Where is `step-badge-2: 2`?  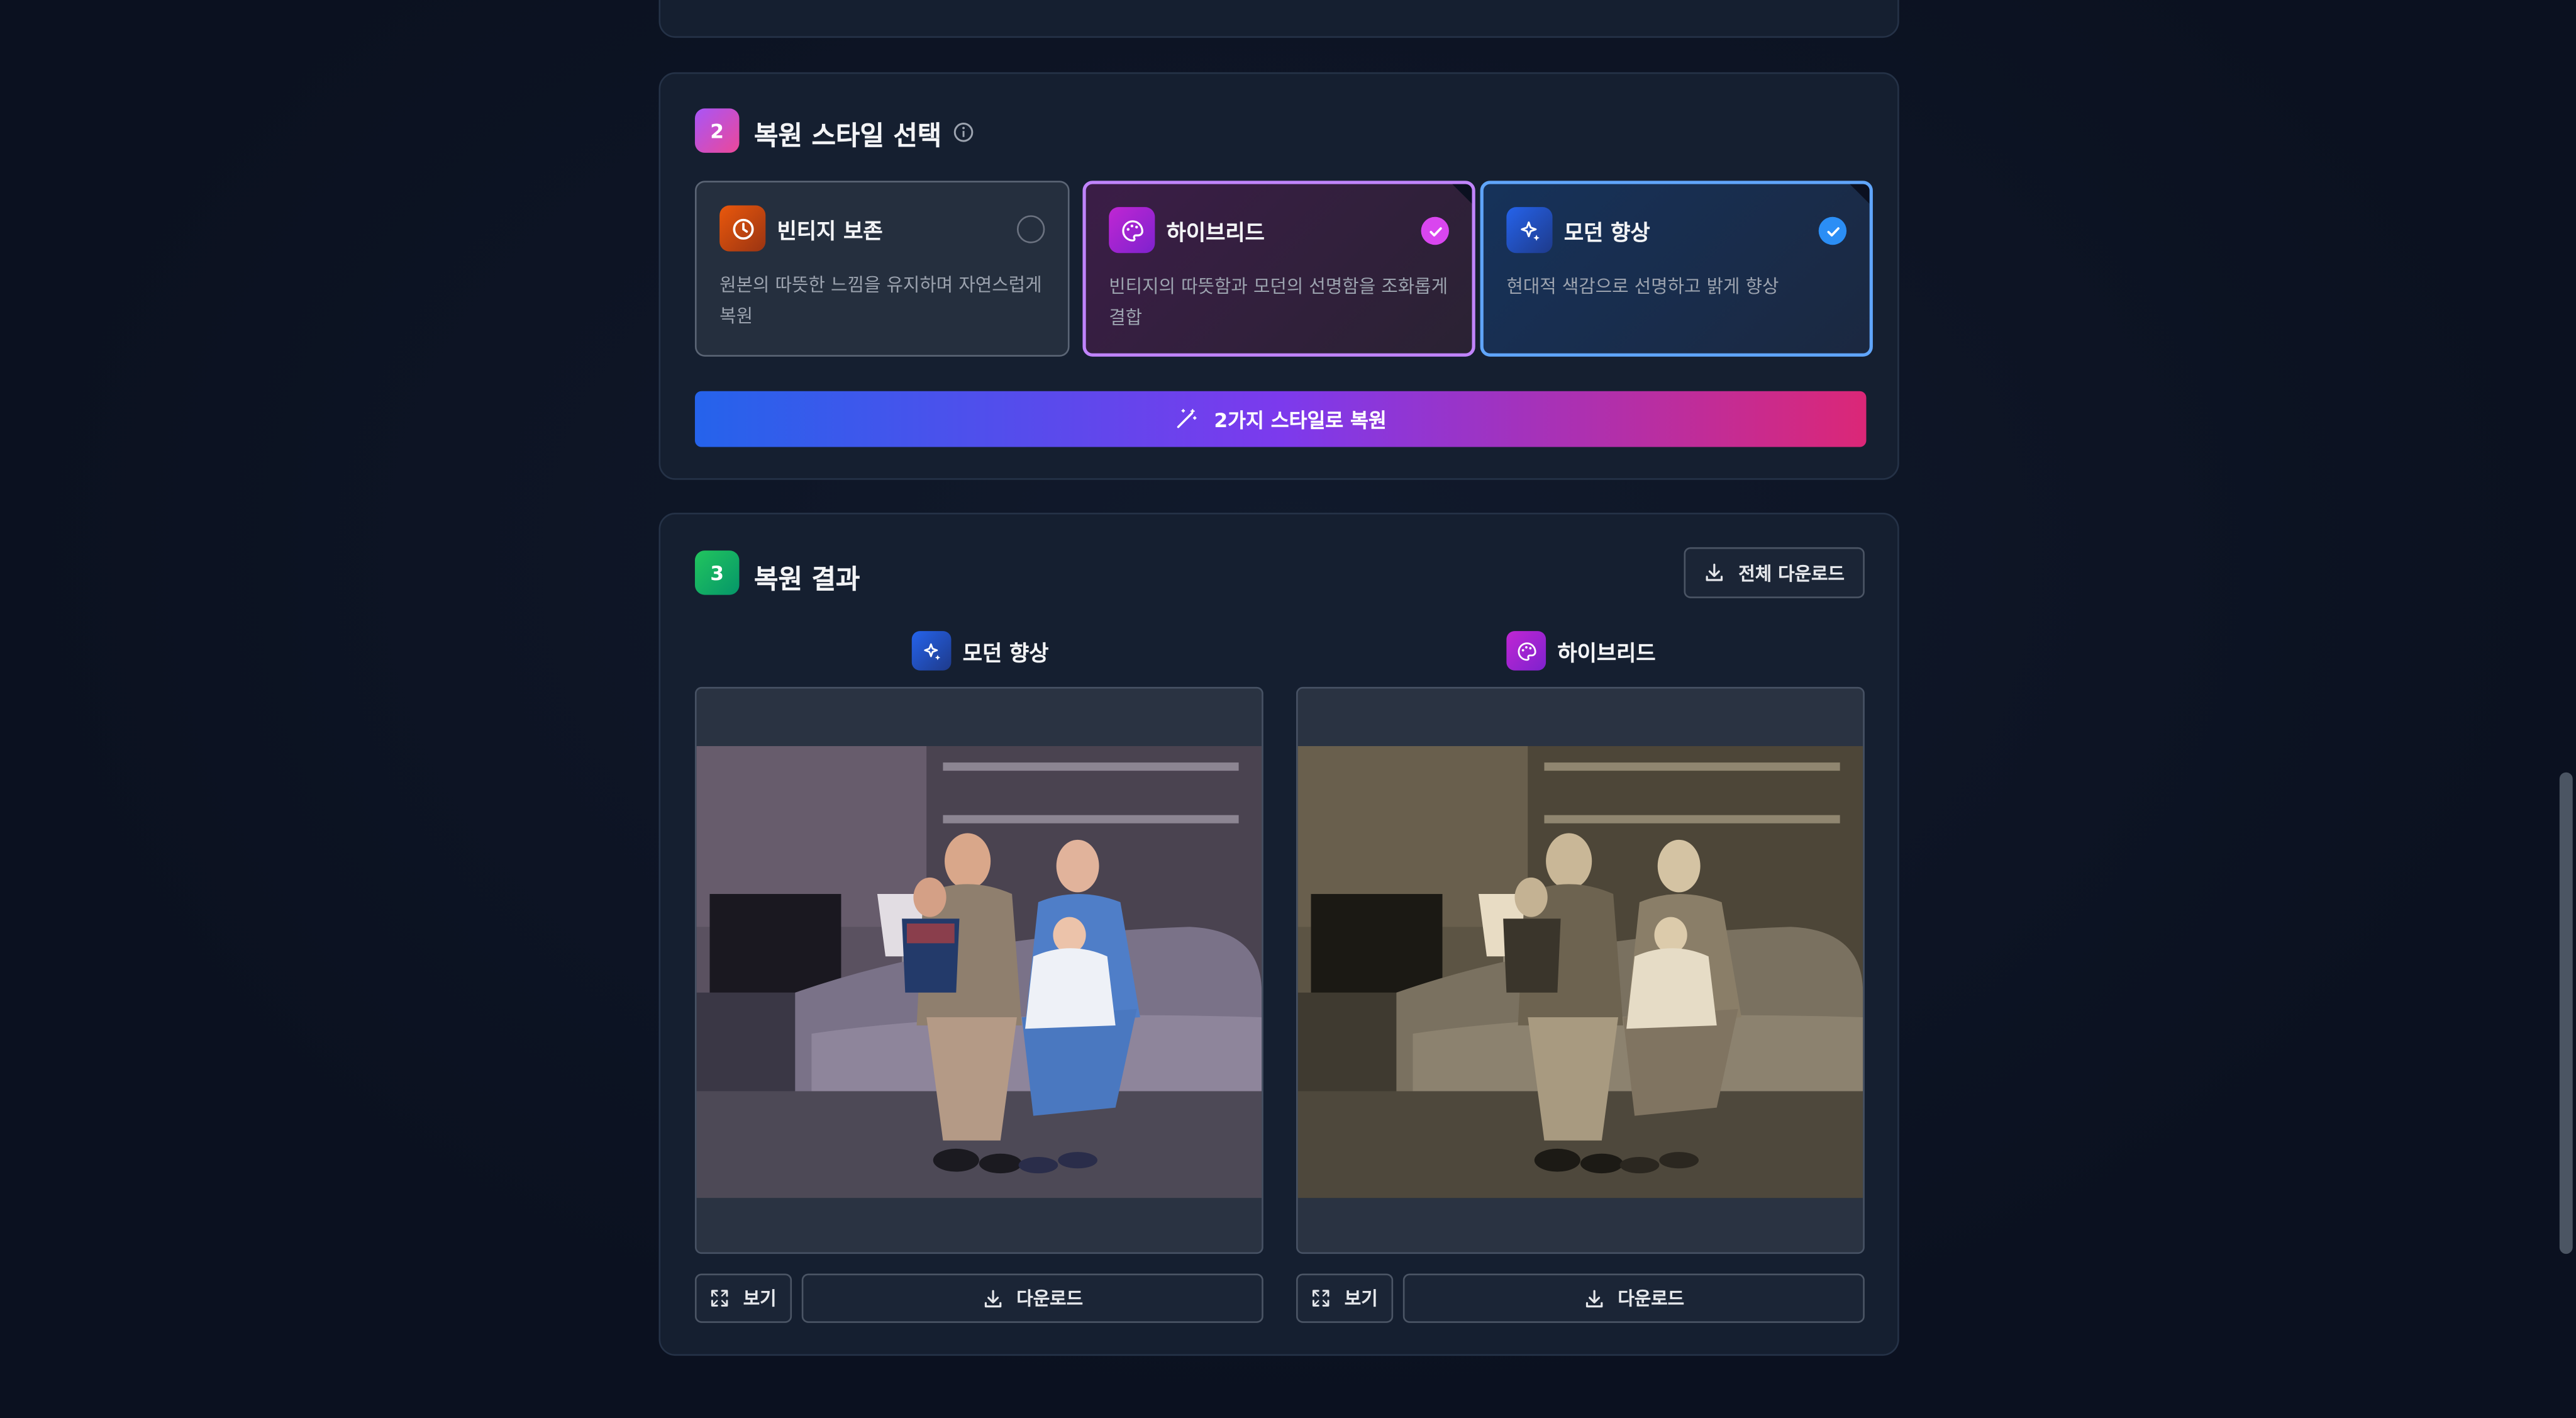
step-badge-2: 2 is located at coordinates (717, 130).